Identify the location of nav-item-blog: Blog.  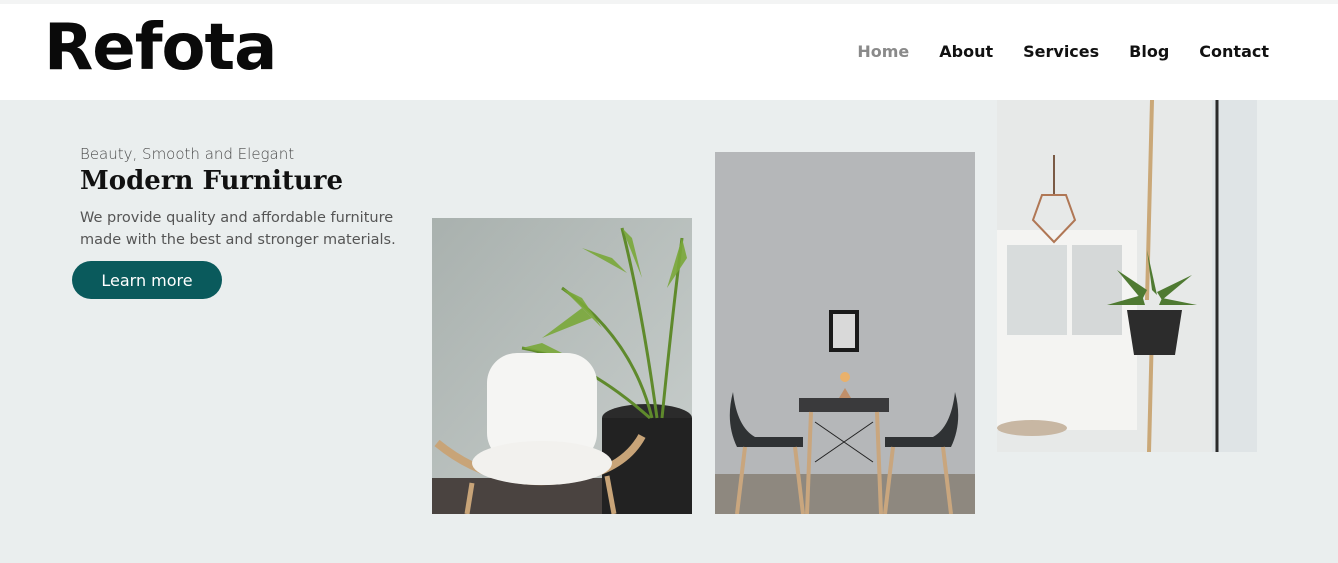
(1149, 52).